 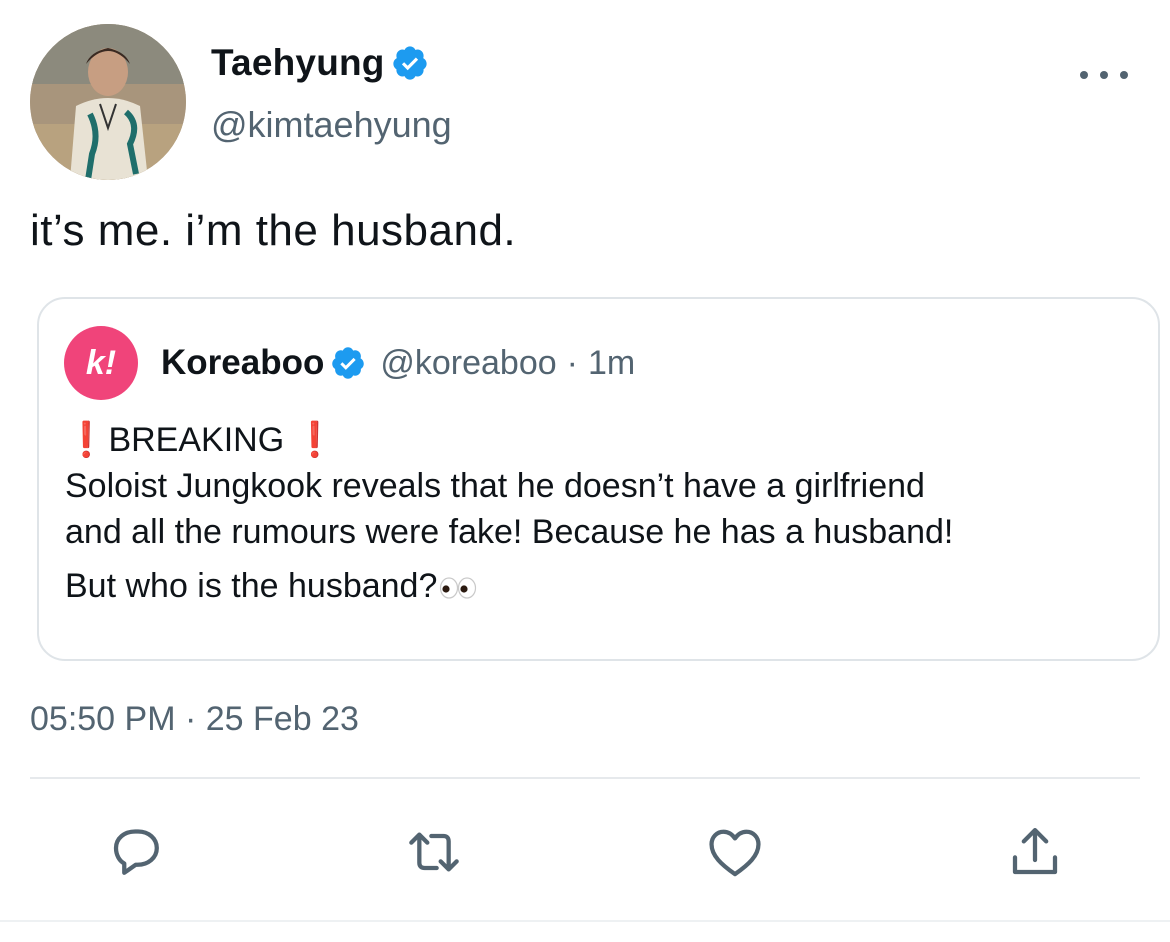 What do you see at coordinates (251, 586) in the screenshot?
I see `quoted-question: But who is the husband?` at bounding box center [251, 586].